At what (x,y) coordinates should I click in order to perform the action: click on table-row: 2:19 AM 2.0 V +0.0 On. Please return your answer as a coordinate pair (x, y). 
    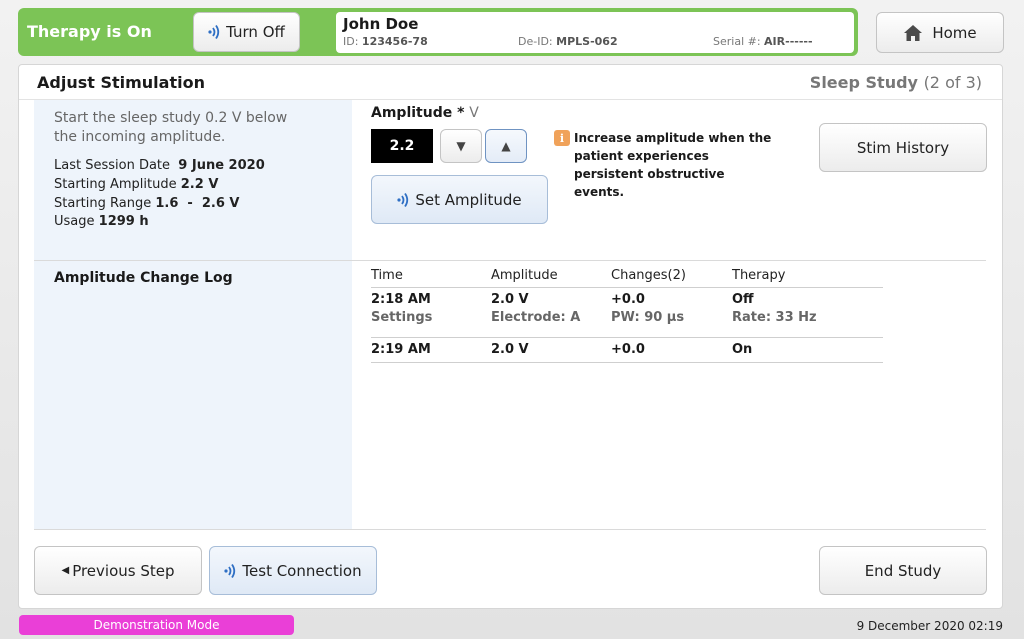
    Looking at the image, I should click on (627, 349).